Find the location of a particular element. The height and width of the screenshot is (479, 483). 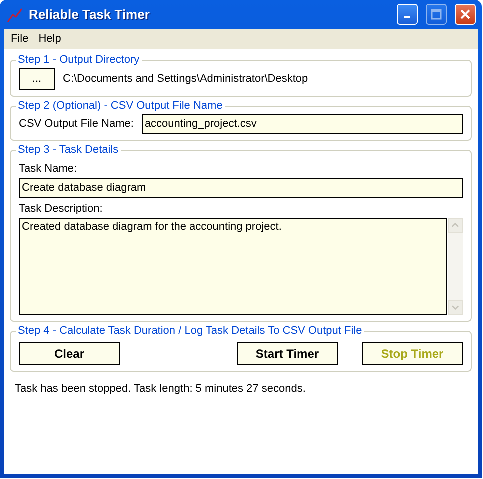

directory-path: C:\Documents and Settings\Administrator\Desktop is located at coordinates (185, 79).